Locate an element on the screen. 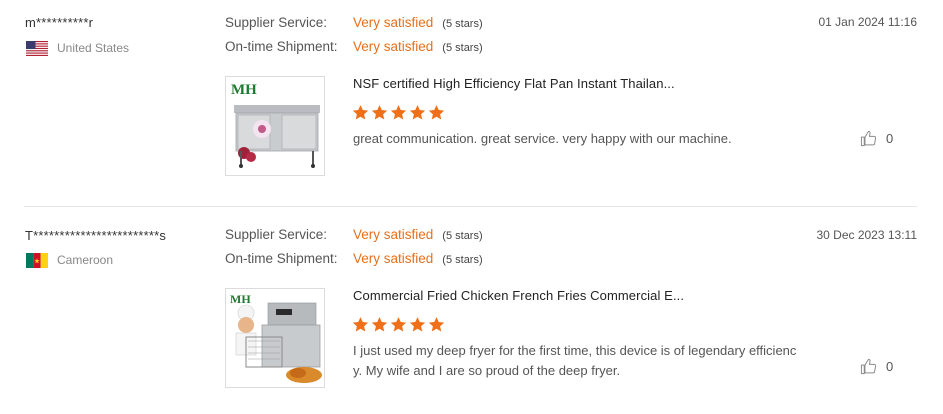 The image size is (943, 414). buyer-country: Cameroon is located at coordinates (69, 260).